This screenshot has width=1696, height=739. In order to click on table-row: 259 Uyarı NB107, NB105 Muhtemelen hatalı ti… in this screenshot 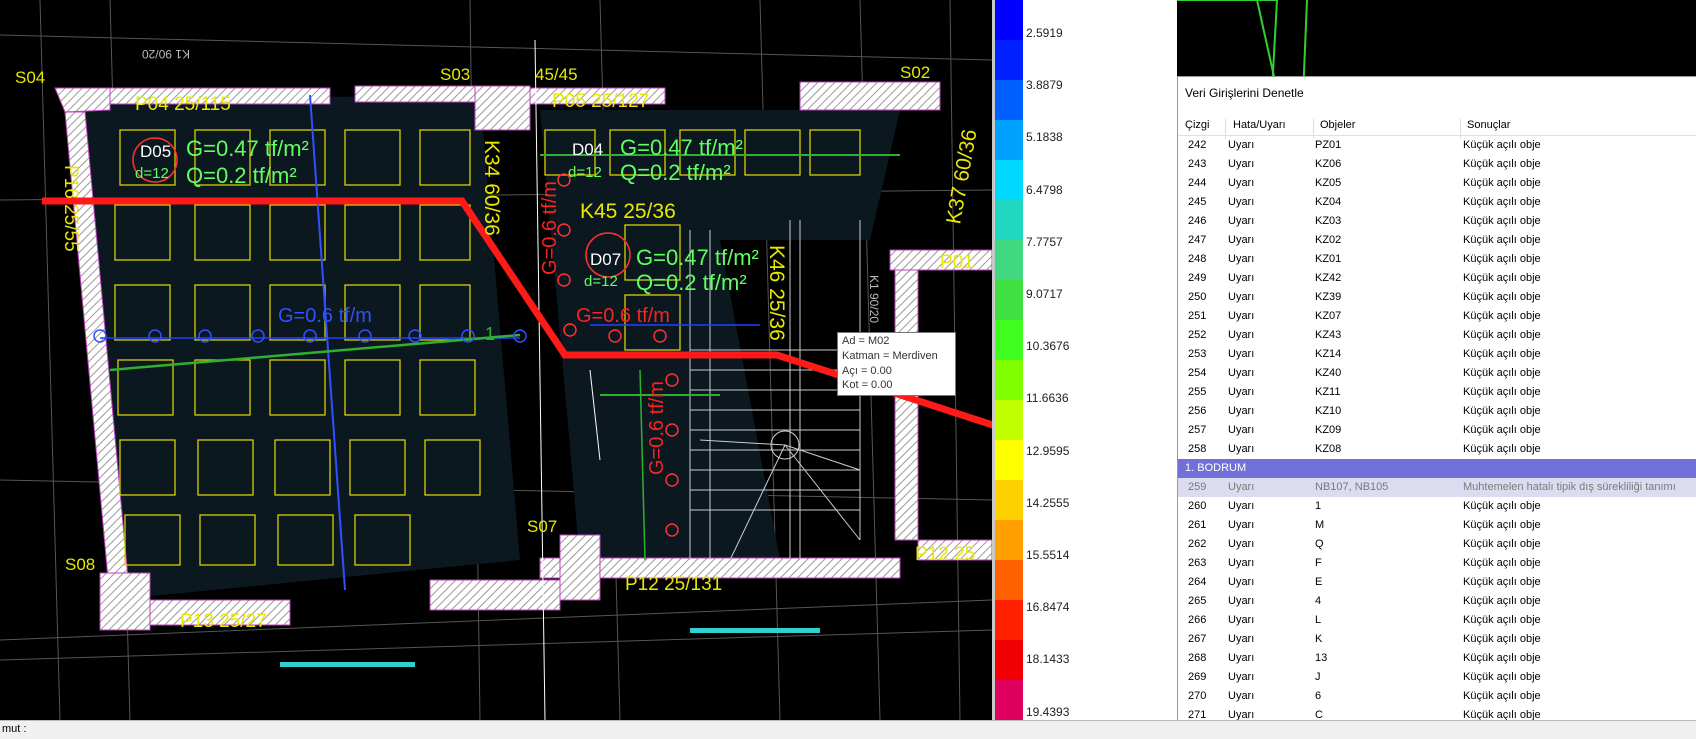, I will do `click(1437, 487)`.